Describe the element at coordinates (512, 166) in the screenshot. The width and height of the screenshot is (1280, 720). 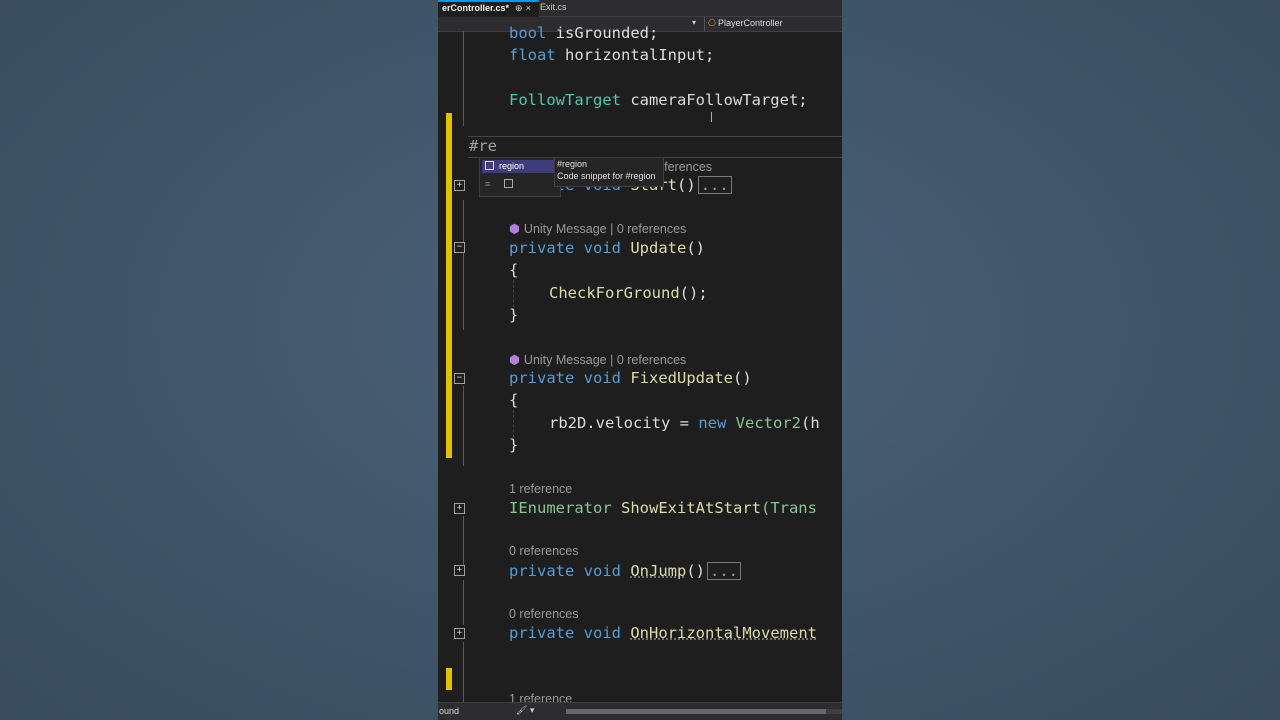
I see `completion-label: region` at that location.